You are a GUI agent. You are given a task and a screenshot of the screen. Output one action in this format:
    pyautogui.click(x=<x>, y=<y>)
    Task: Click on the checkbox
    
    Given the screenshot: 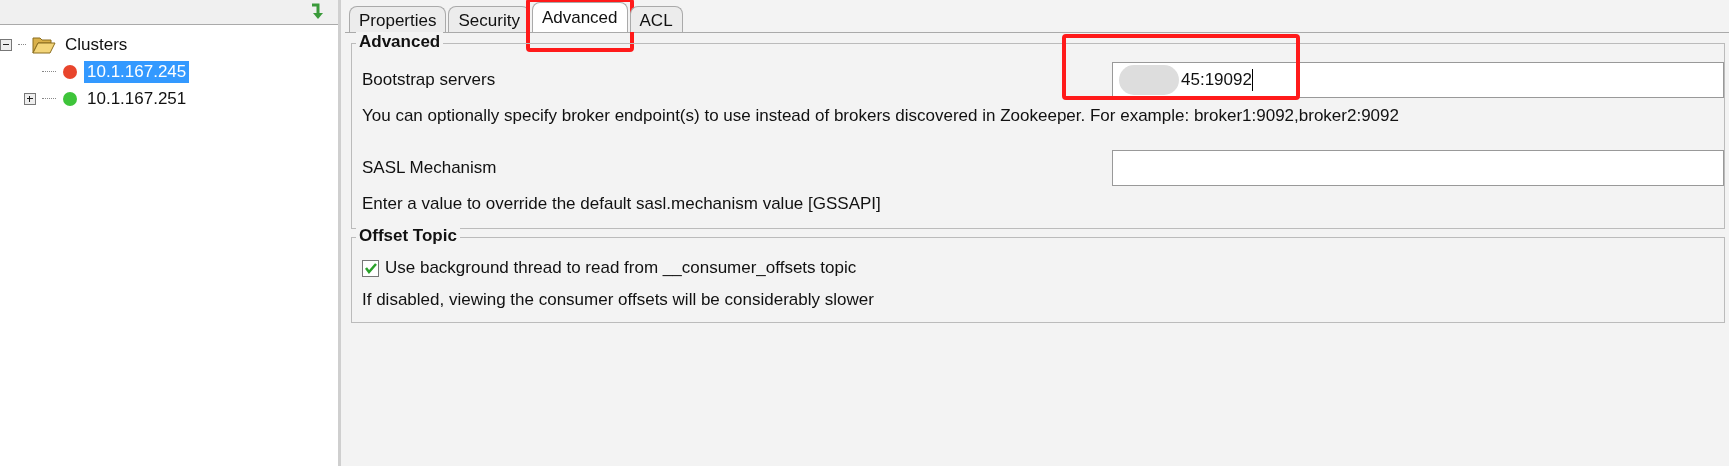 What is the action you would take?
    pyautogui.click(x=370, y=268)
    